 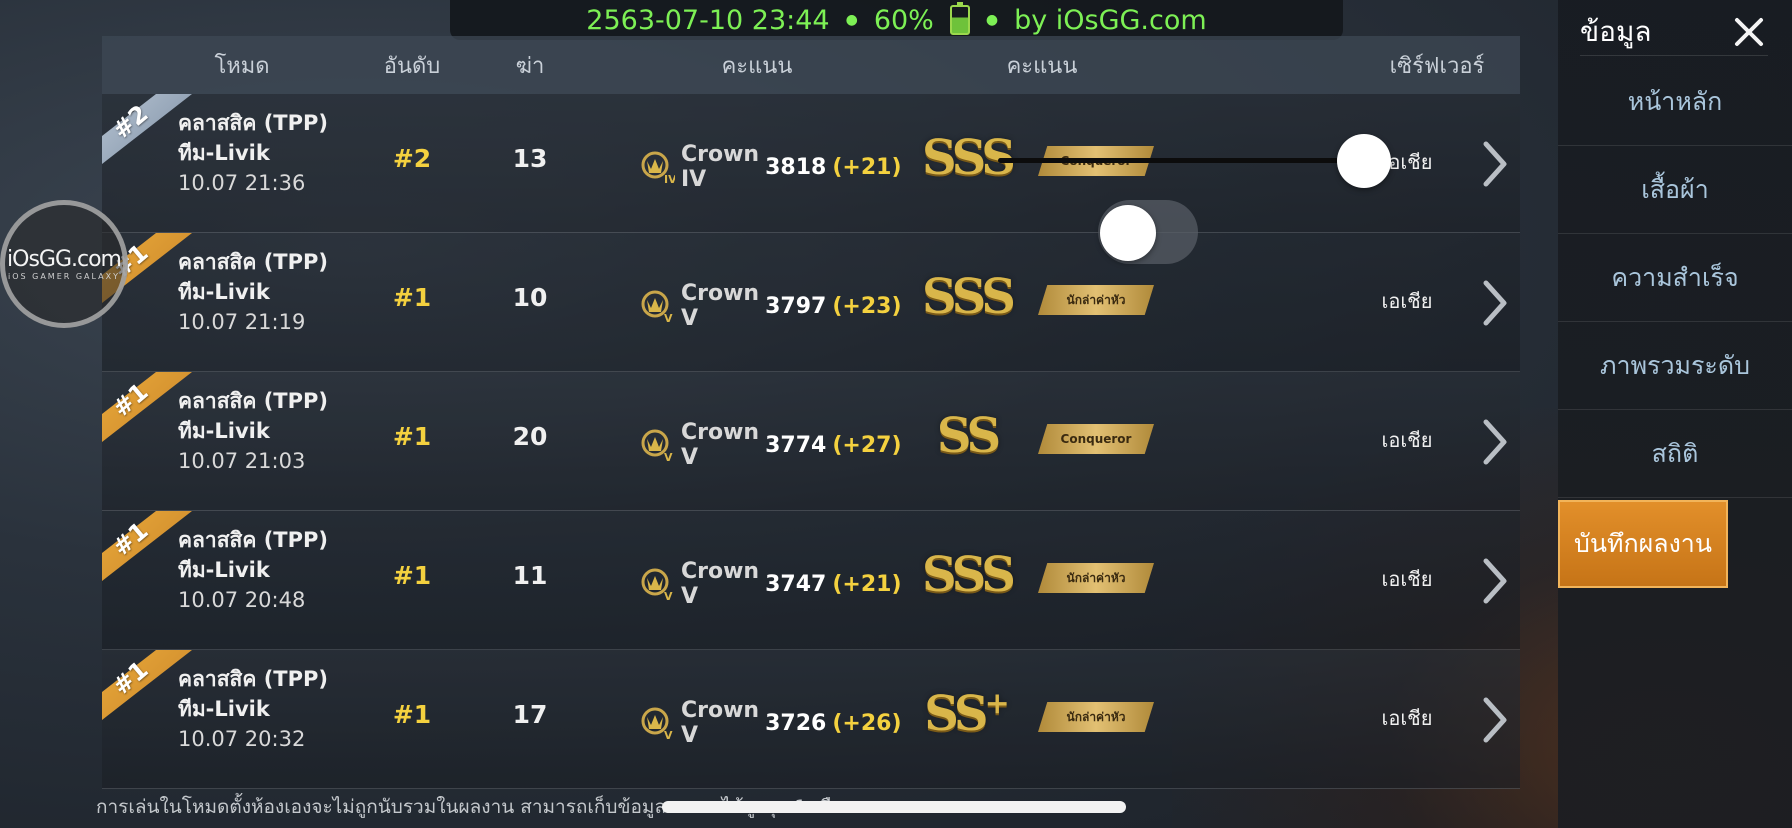 What do you see at coordinates (796, 167) in the screenshot?
I see `tier-points: 3818` at bounding box center [796, 167].